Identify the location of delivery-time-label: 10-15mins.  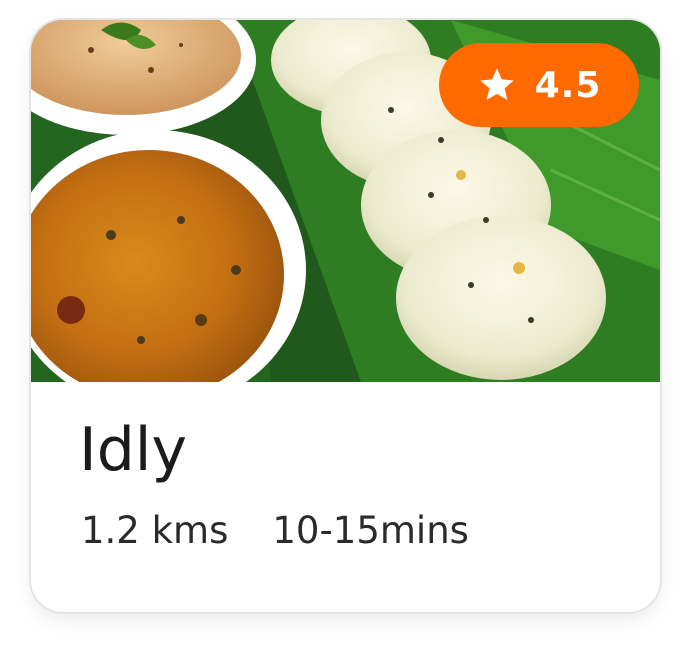
(370, 530).